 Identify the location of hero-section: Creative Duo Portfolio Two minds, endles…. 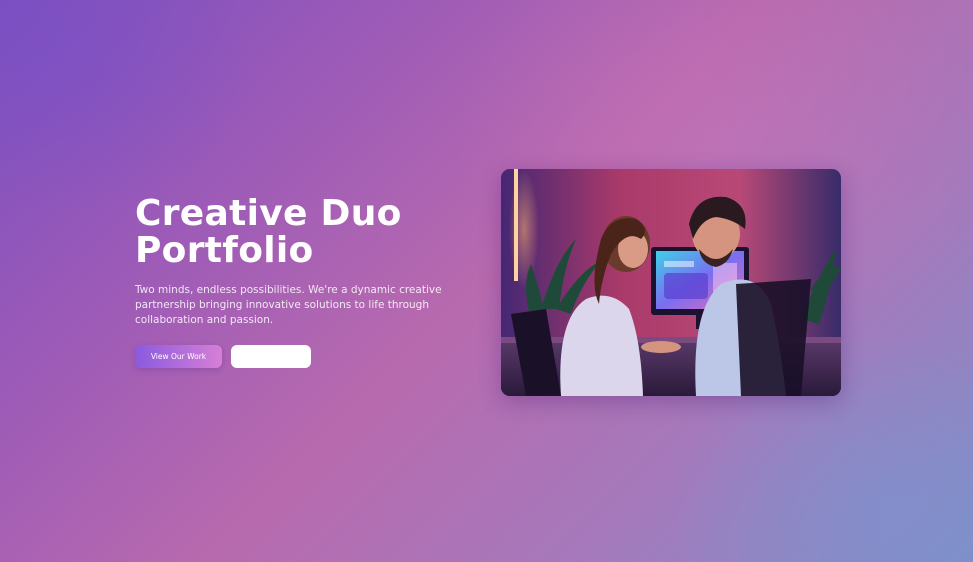
(300, 281).